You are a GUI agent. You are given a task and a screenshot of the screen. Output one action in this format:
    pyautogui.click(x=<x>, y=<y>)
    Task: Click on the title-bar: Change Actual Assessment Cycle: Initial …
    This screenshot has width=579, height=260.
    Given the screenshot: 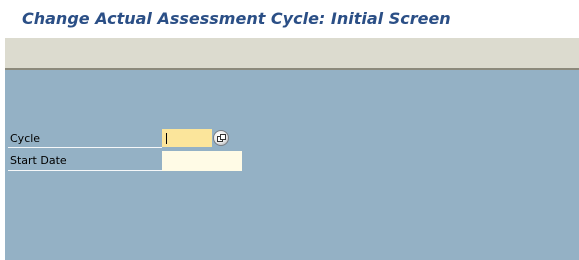 What is the action you would take?
    pyautogui.click(x=289, y=19)
    